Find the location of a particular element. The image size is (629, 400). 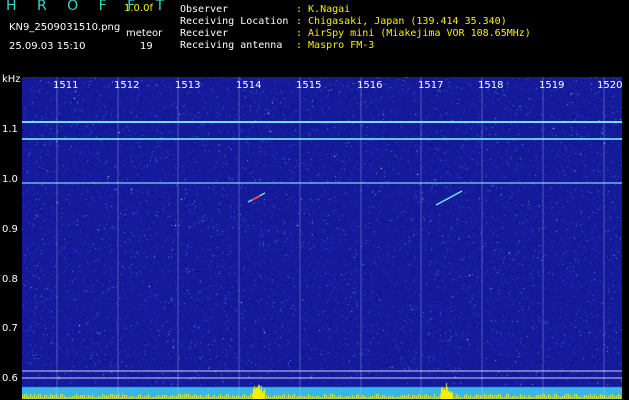

app-version: 1.0.0f is located at coordinates (138, 8).